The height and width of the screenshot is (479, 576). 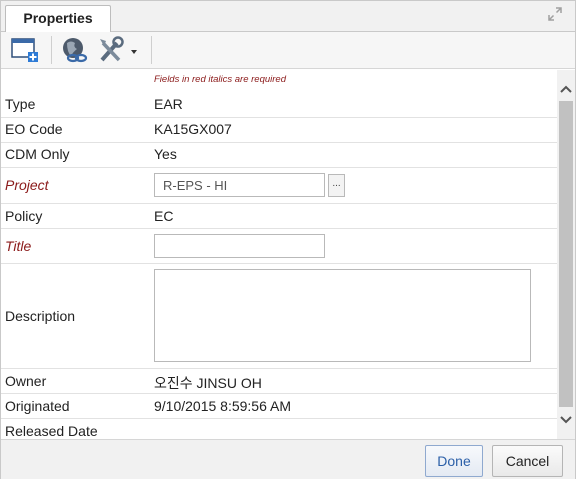 What do you see at coordinates (51, 431) in the screenshot?
I see `released-date-label: Released Date` at bounding box center [51, 431].